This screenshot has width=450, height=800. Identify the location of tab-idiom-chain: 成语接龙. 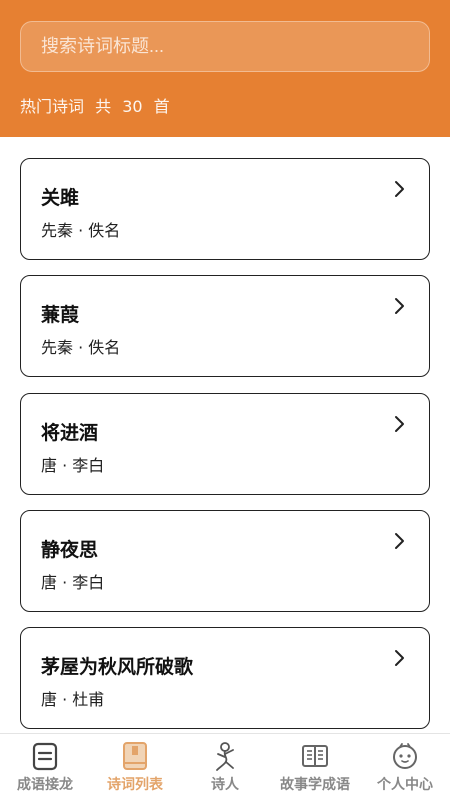
(45, 767).